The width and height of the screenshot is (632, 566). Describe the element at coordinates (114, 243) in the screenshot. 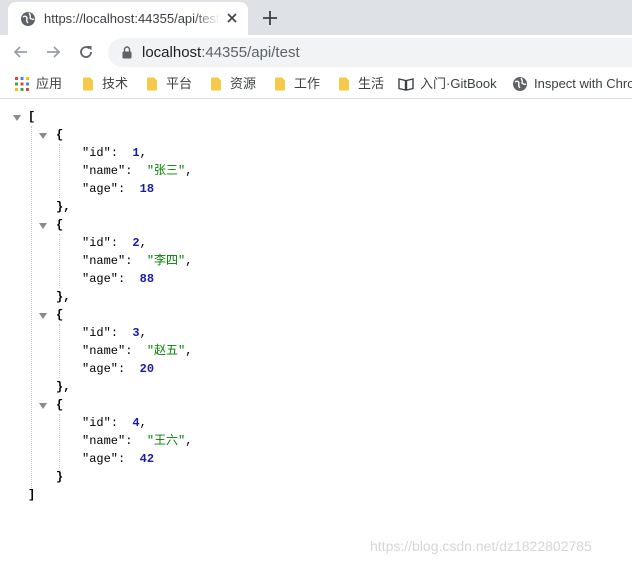

I see `json-row-id: "id": 2,` at that location.